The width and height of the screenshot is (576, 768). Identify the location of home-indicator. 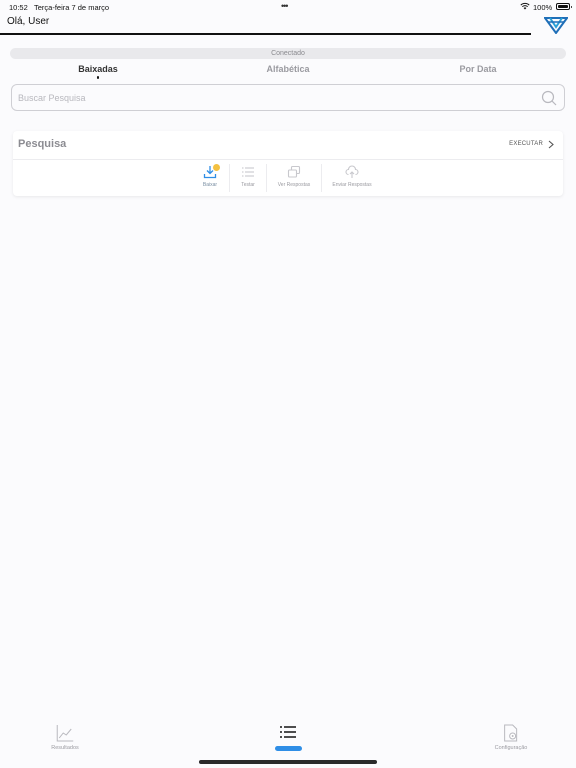
(288, 762).